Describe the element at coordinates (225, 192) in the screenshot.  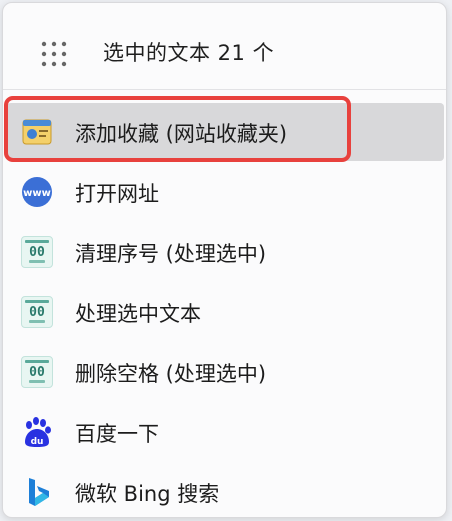
I see `menu-item-open-url: www 打开网址` at that location.